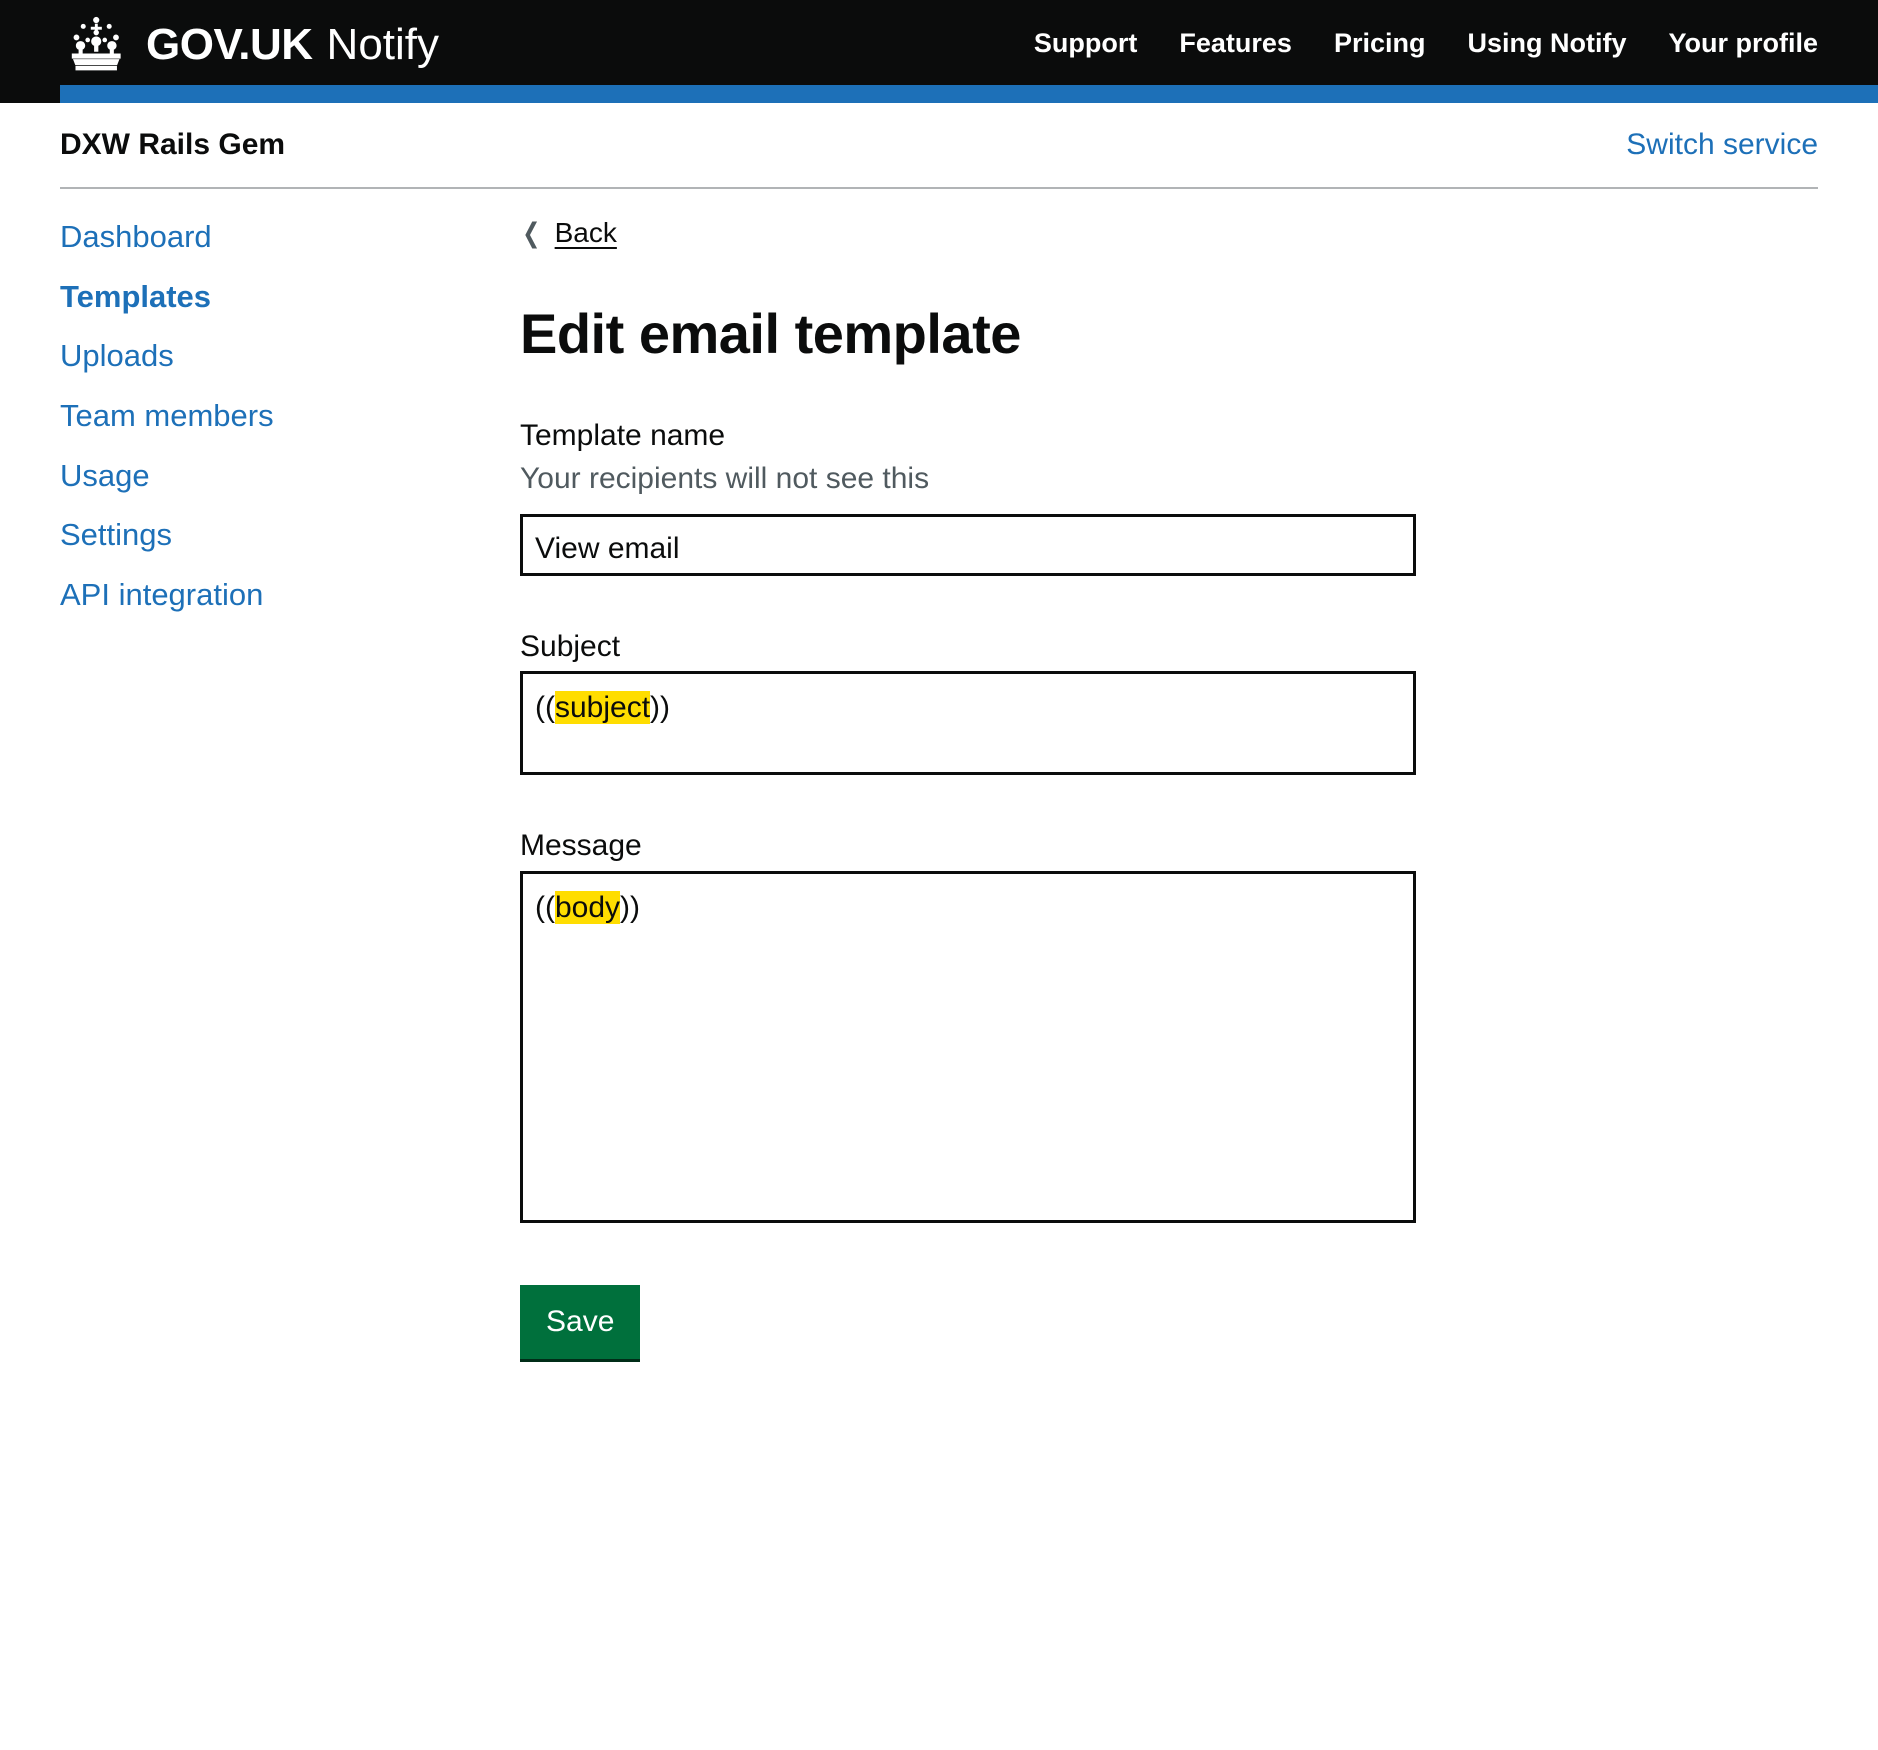 The width and height of the screenshot is (1878, 1750). I want to click on nav-link-features: Features, so click(1235, 43).